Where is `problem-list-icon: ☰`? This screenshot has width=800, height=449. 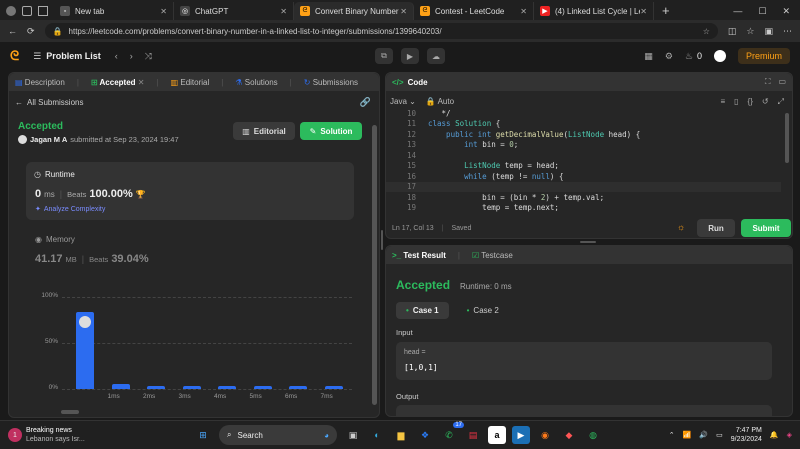
problem-list-icon: ☰ is located at coordinates (37, 56).